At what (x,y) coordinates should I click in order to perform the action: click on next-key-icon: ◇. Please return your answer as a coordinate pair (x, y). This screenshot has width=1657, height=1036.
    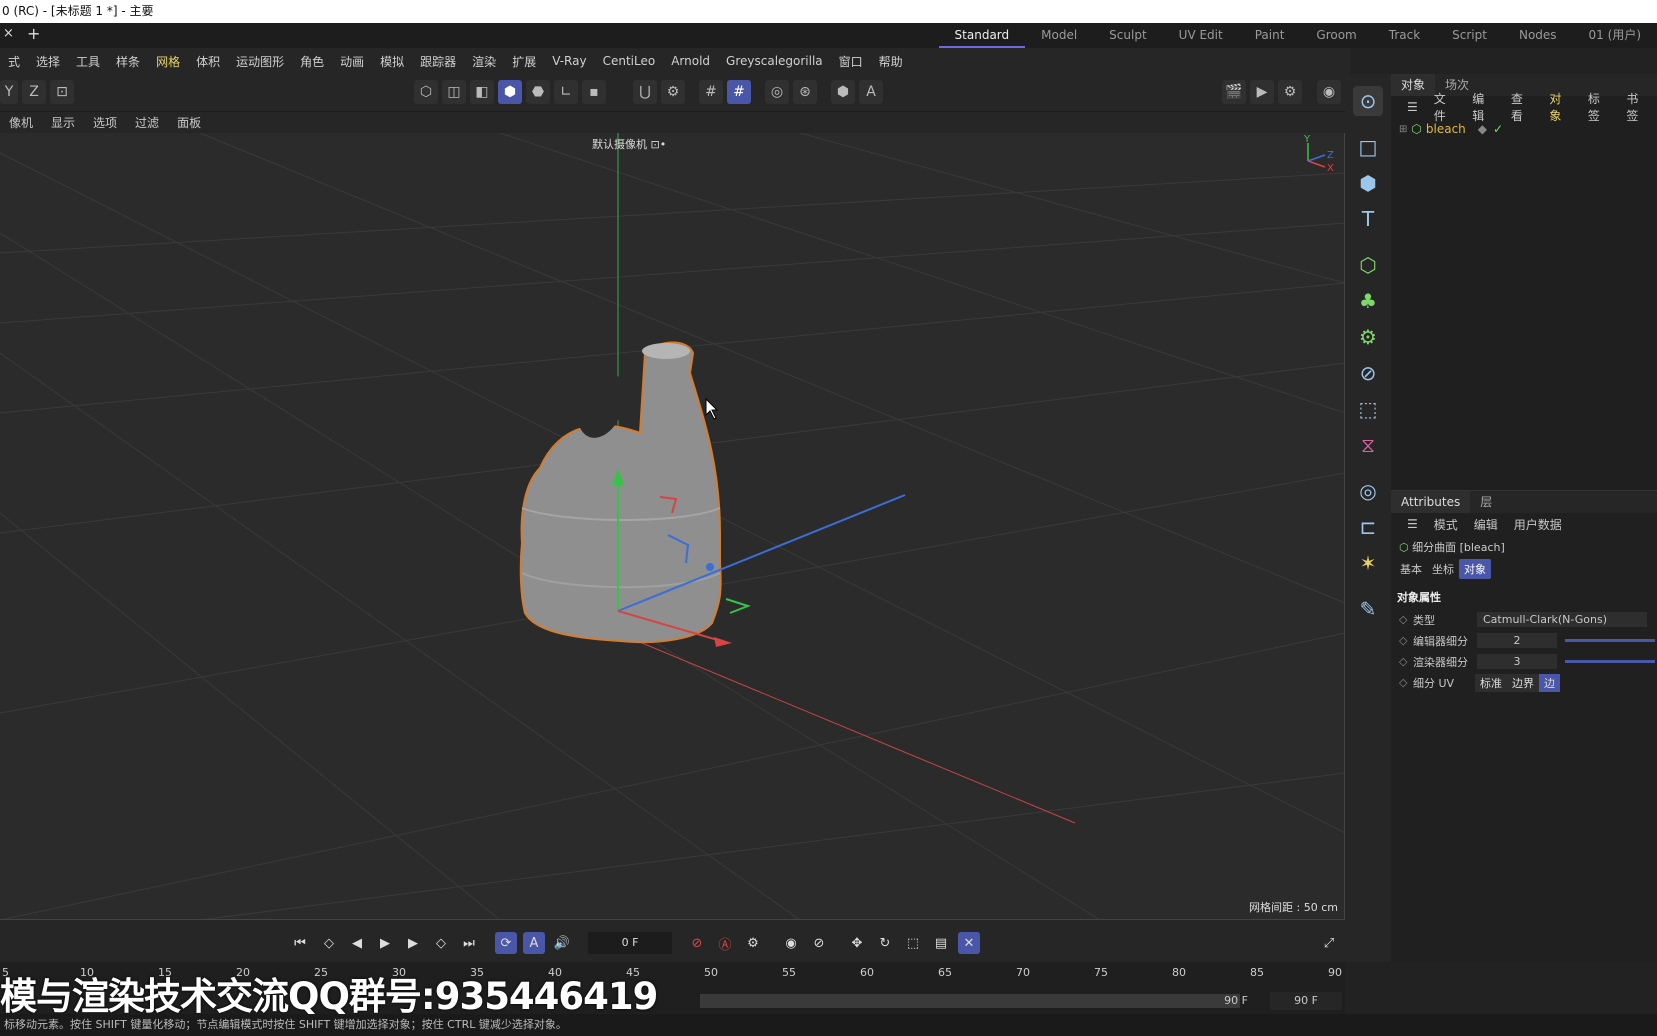
    Looking at the image, I should click on (441, 943).